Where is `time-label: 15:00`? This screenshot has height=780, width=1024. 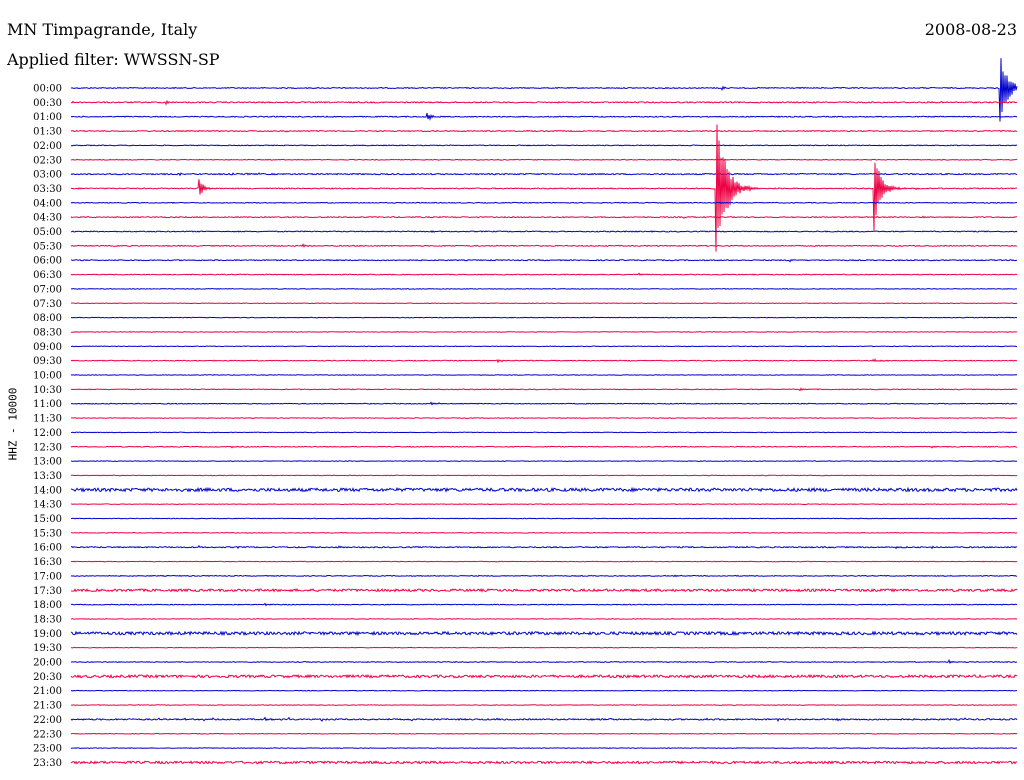
time-label: 15:00 is located at coordinates (47, 519).